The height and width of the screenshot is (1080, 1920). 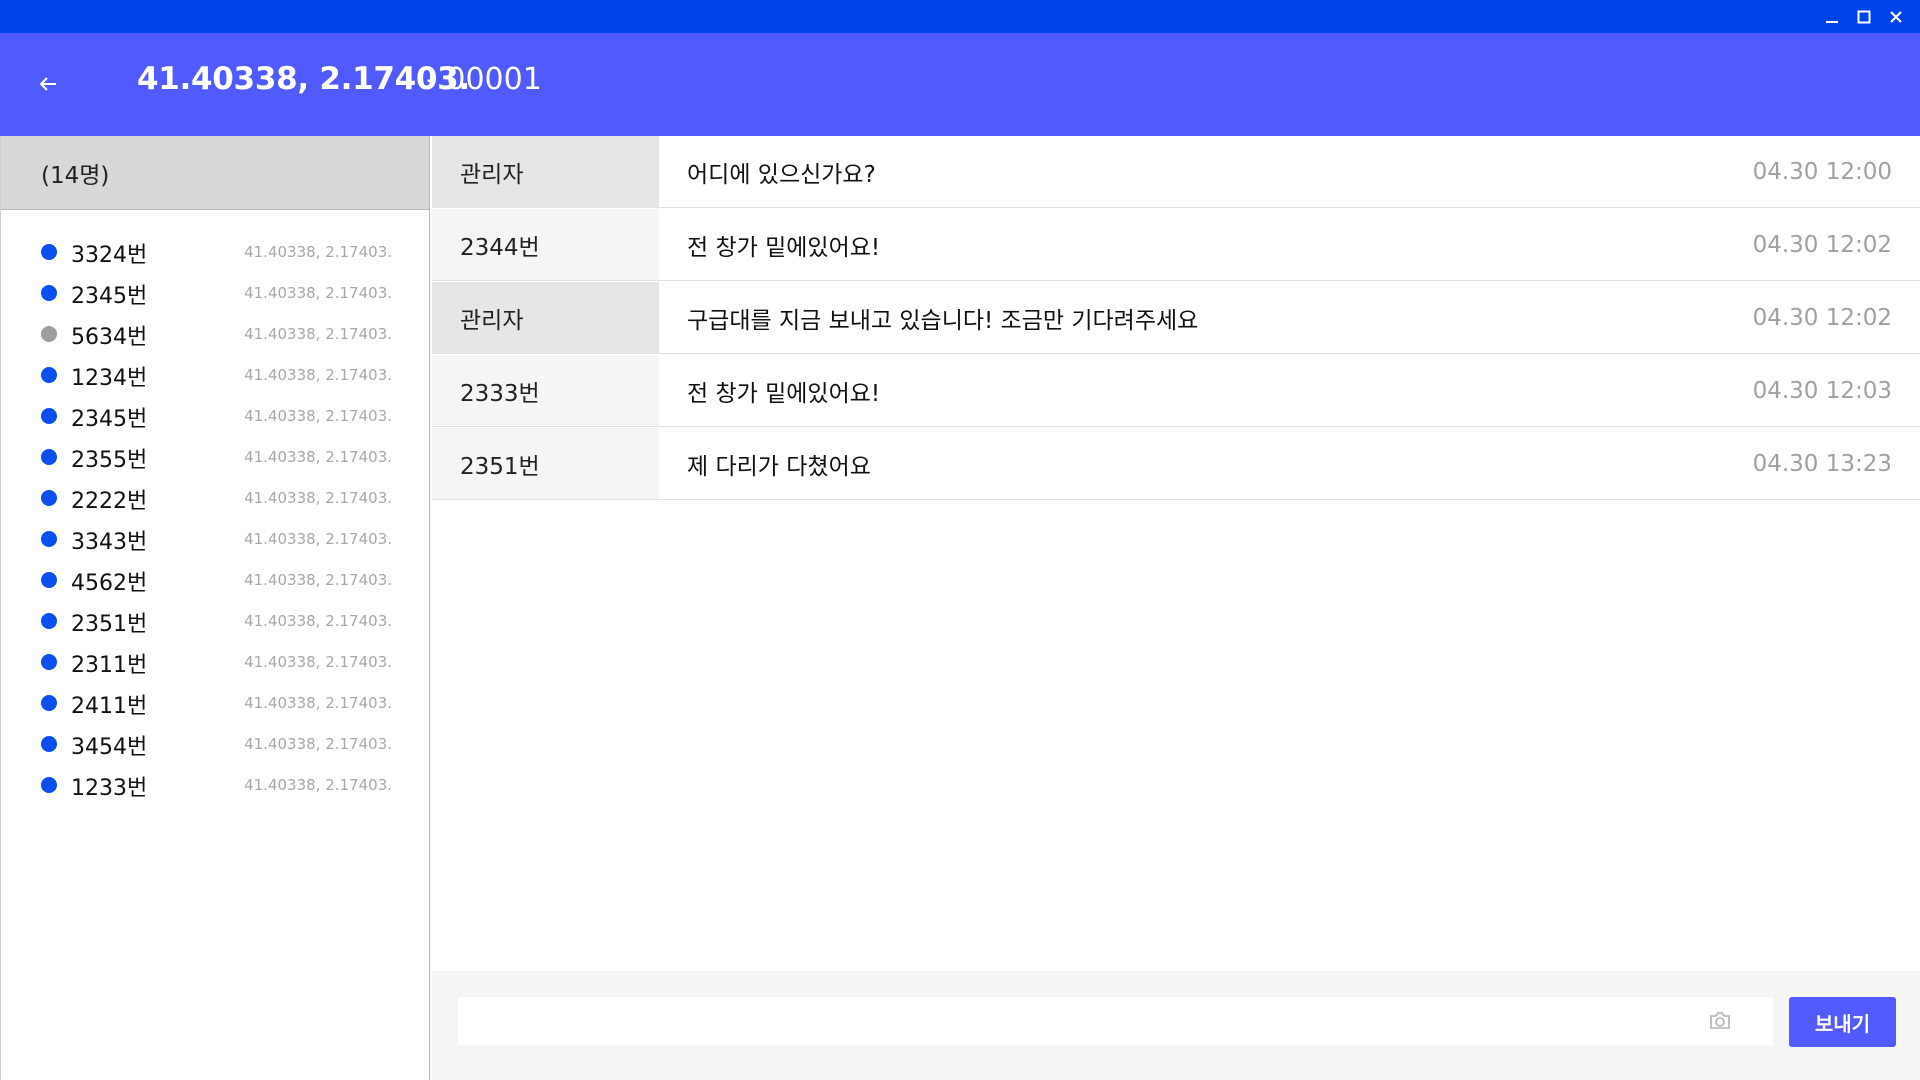 I want to click on chat-header: 41.40338, 2.17403. - 00001, so click(x=960, y=84).